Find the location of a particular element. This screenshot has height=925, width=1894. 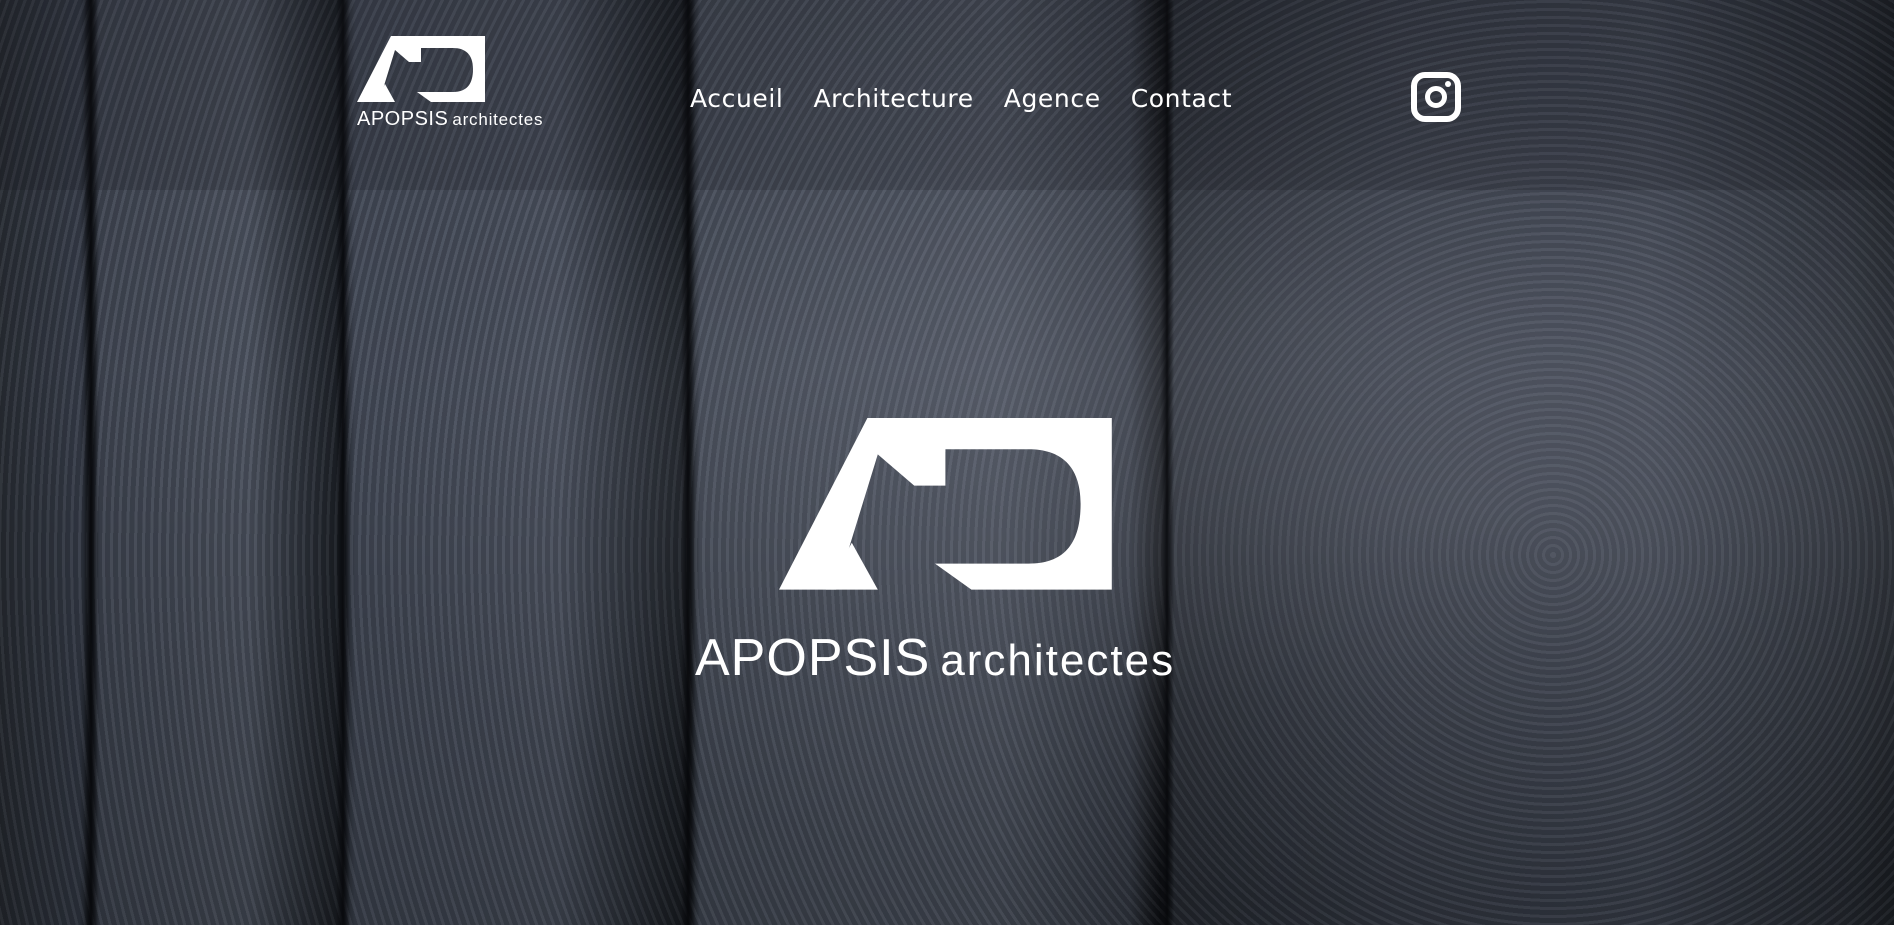

logo-wordmark: APOPSIS architectes is located at coordinates (450, 119).